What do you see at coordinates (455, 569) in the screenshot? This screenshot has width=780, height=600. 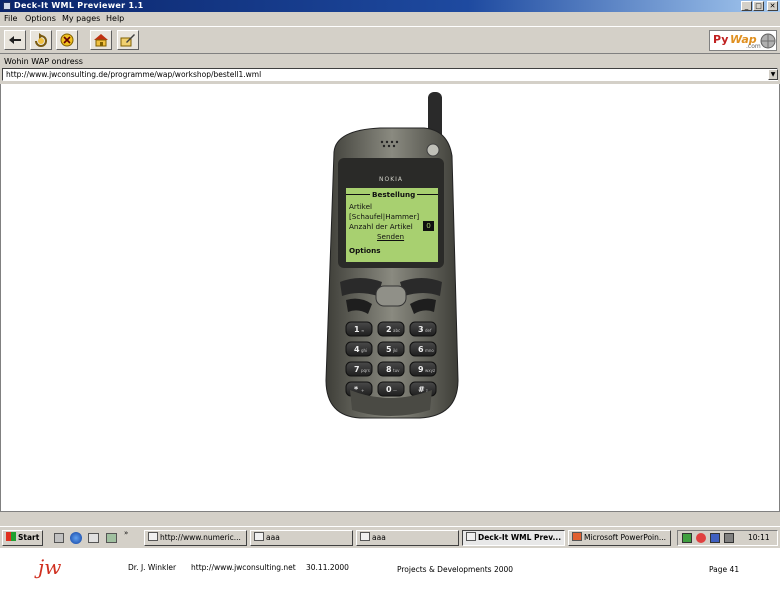 I see `footer-section: Projects & Developments 2000` at bounding box center [455, 569].